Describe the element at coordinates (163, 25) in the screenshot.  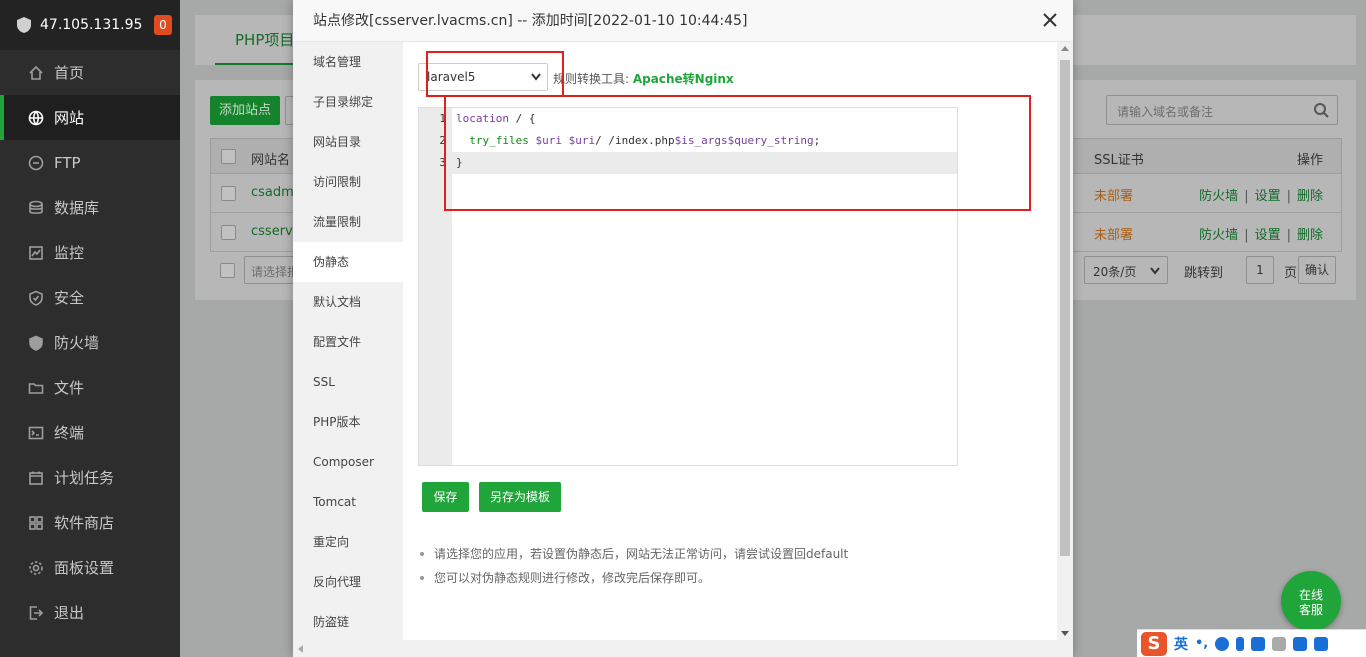
I see `notification-badge: 0` at that location.